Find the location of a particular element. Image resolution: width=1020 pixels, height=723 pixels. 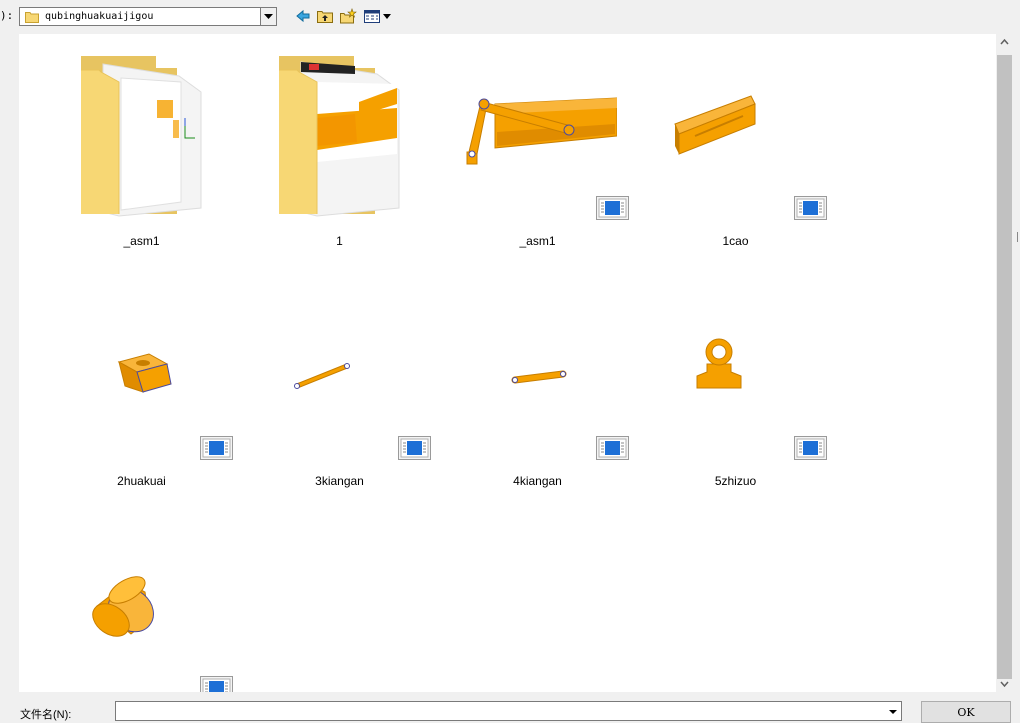

file-name-field-label: 文件名(N): is located at coordinates (46, 715).